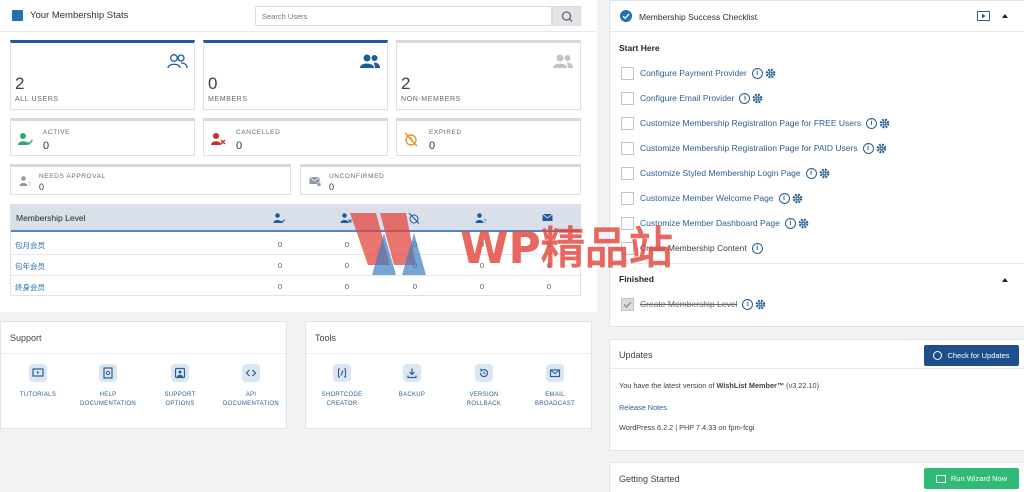  Describe the element at coordinates (488, 75) in the screenshot. I see `non-members-card: 2 NON-MEMBERS` at that location.